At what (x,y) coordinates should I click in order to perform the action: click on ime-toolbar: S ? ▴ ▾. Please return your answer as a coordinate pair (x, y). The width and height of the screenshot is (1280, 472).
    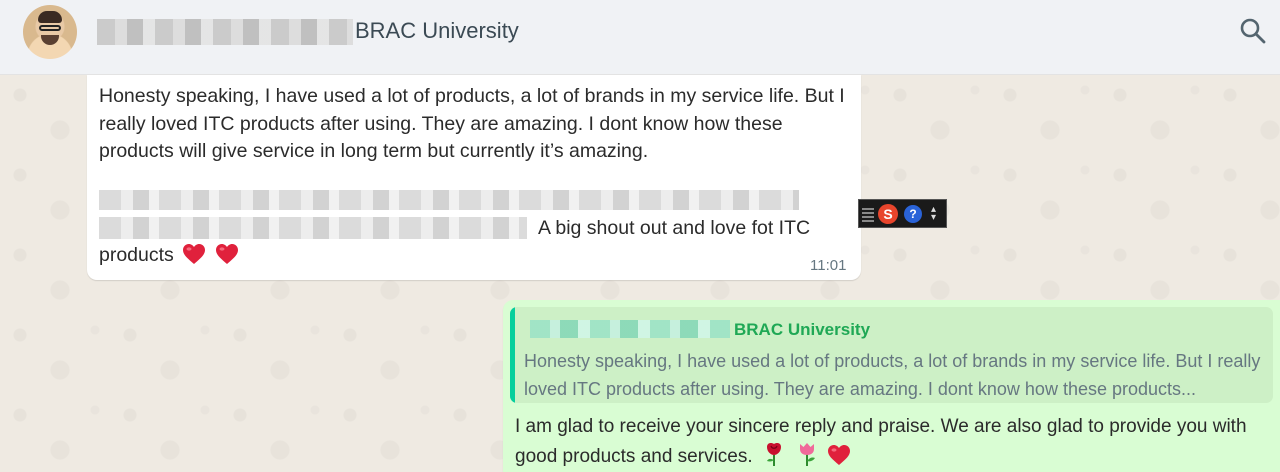
    Looking at the image, I should click on (902, 213).